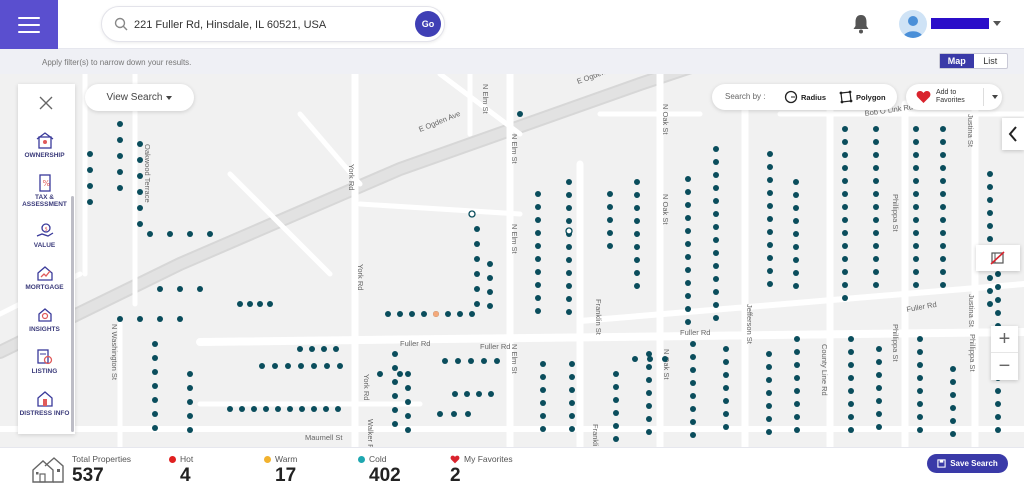 This screenshot has width=1024, height=491. Describe the element at coordinates (280, 470) in the screenshot. I see `warm-stat: Warm 17` at that location.